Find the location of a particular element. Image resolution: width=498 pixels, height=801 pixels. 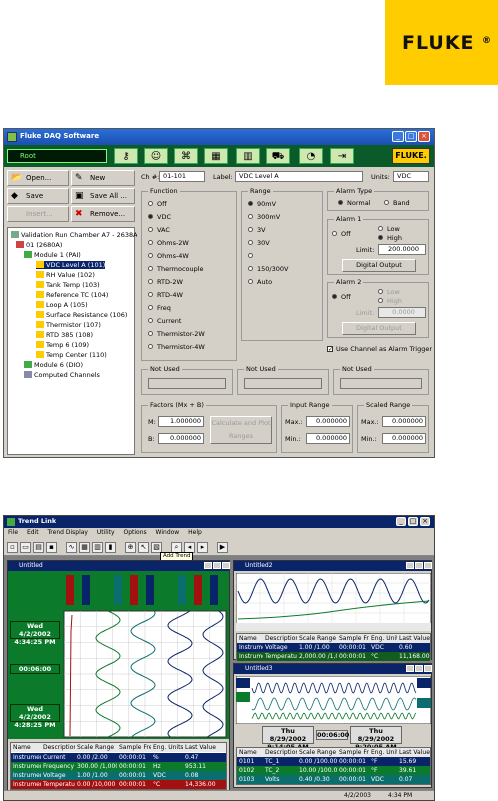

trend-minimize-button: _ is located at coordinates (401, 521).